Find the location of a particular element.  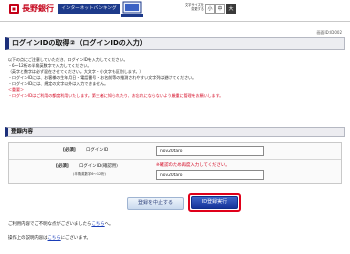

computer-icon is located at coordinates (132, 9).